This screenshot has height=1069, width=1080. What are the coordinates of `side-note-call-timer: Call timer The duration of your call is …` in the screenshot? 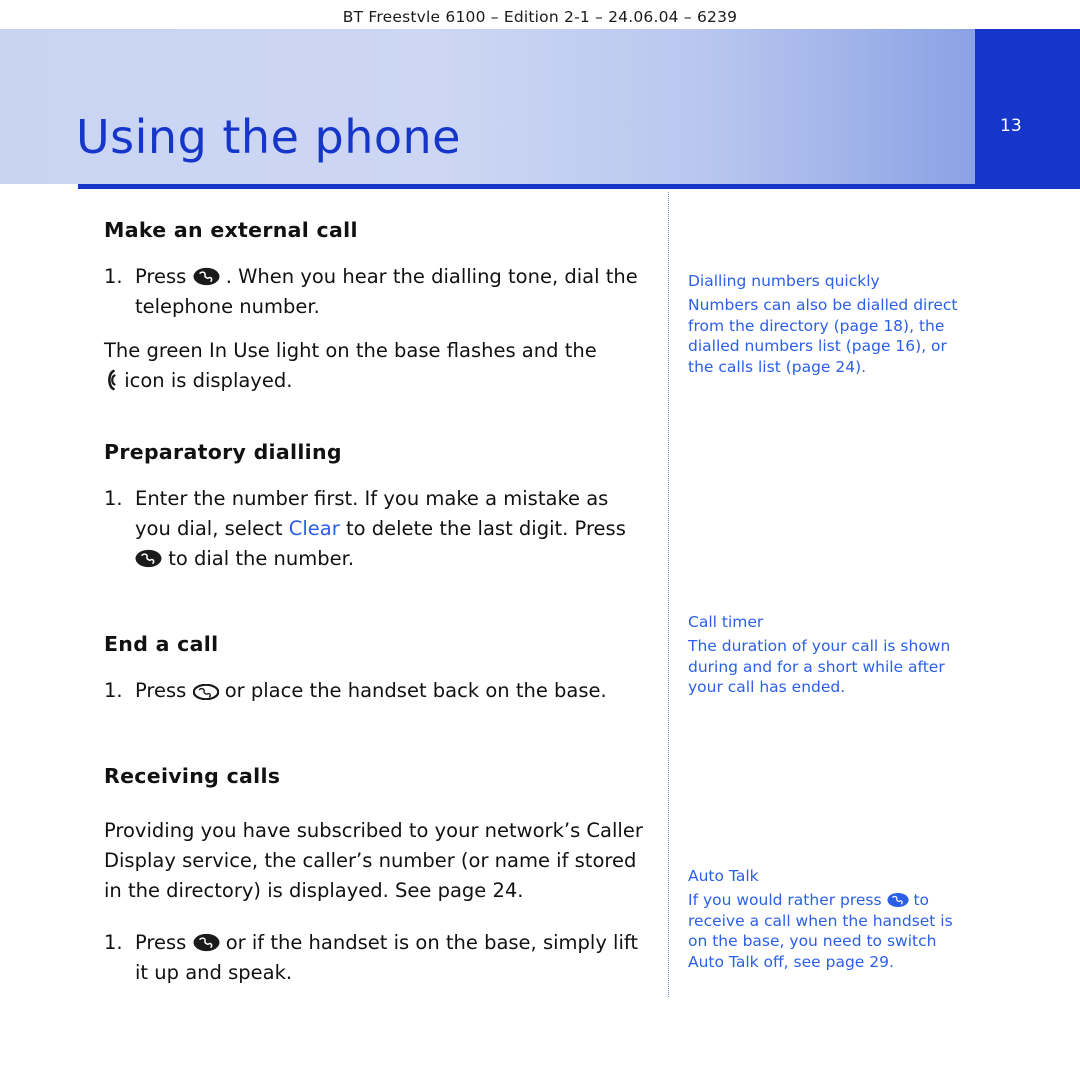 It's located at (824, 655).